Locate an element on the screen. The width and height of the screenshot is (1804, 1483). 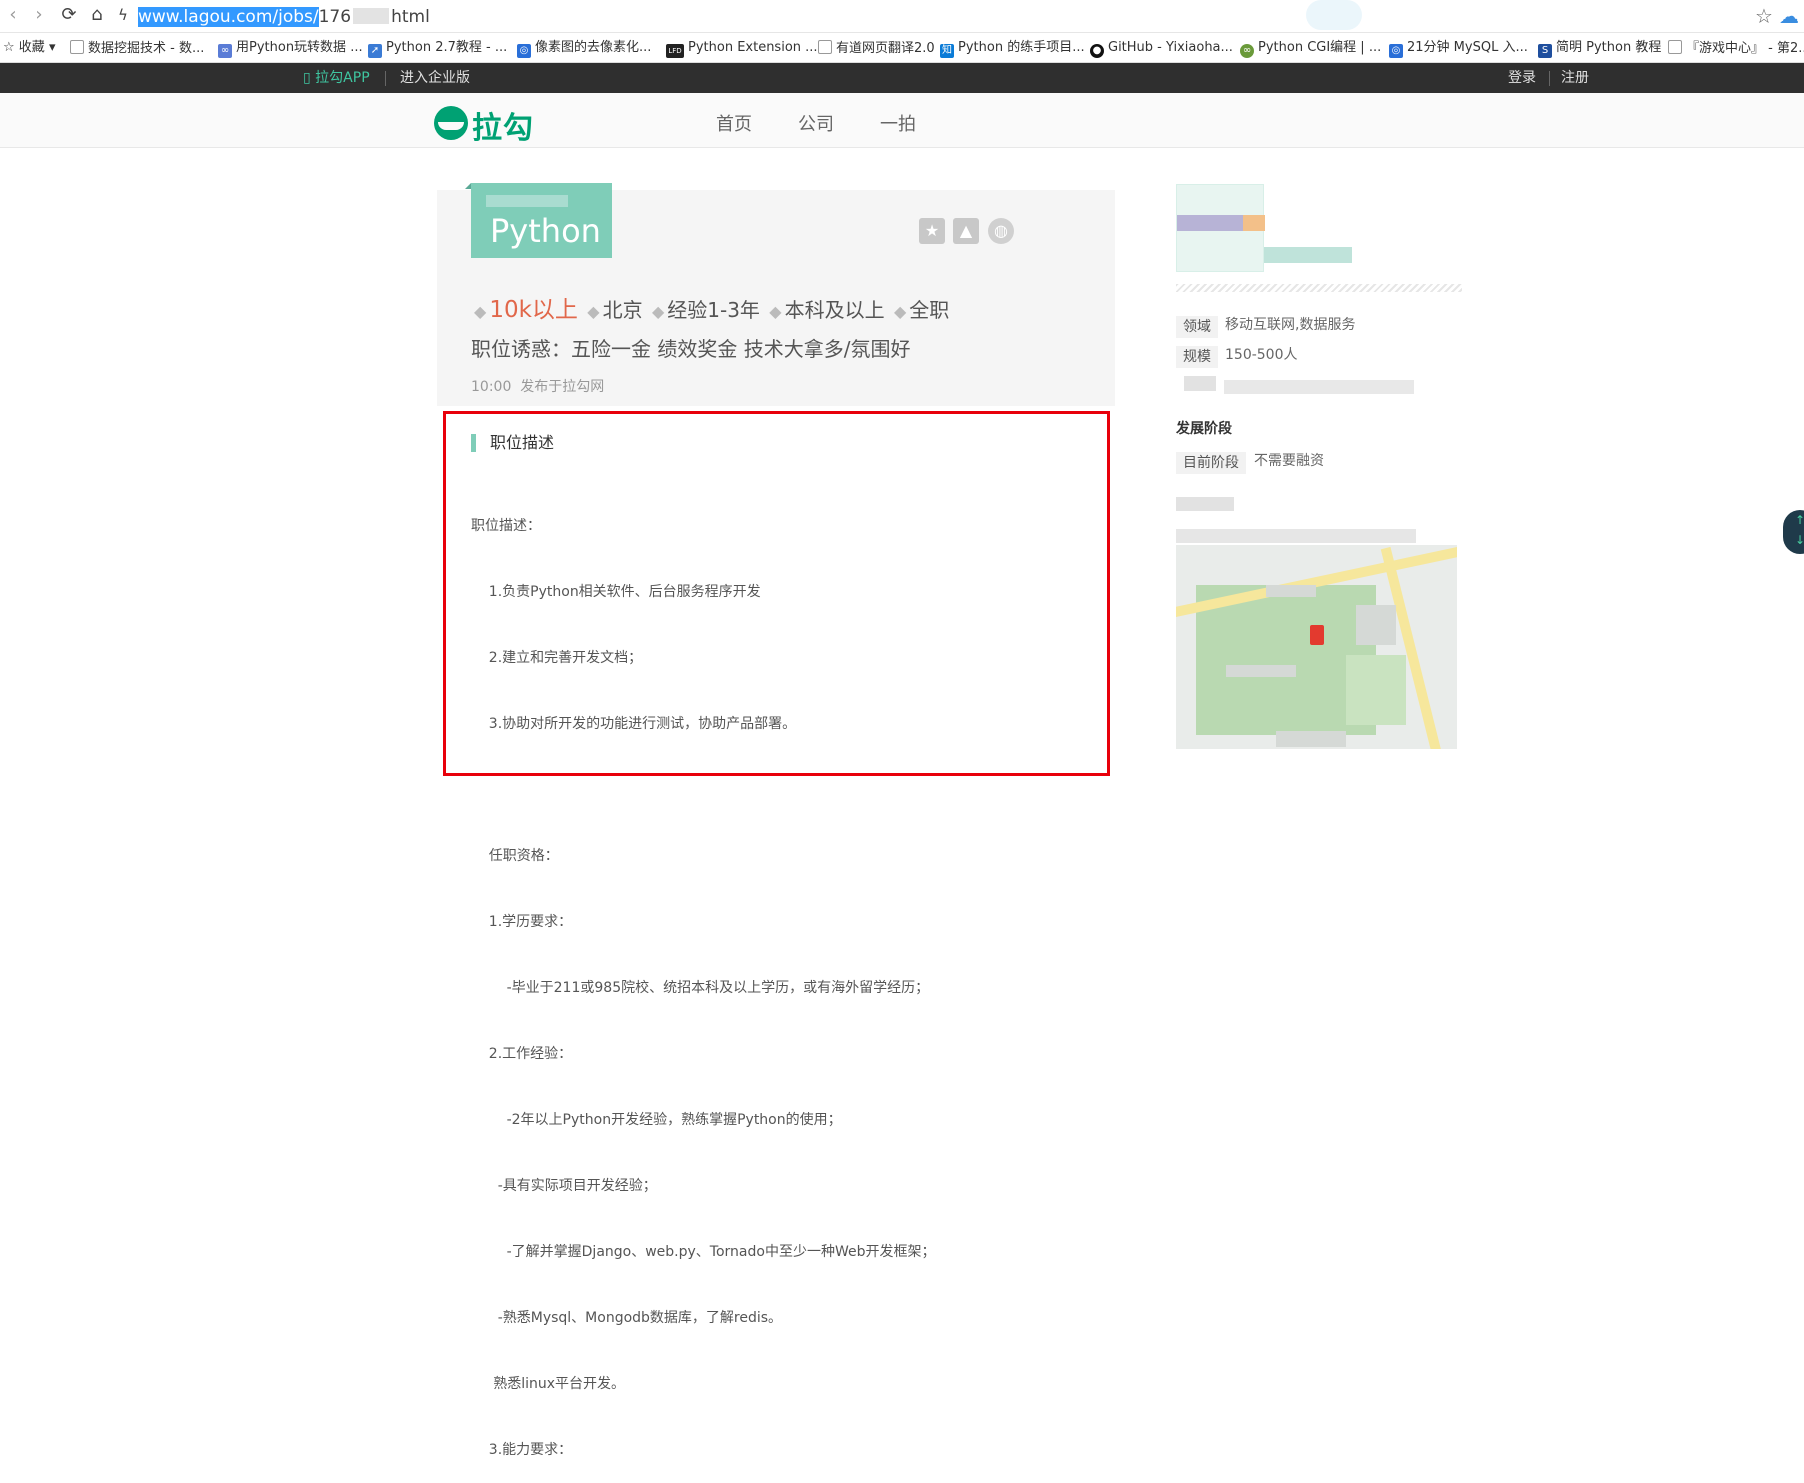
description-line is located at coordinates (703, 790).